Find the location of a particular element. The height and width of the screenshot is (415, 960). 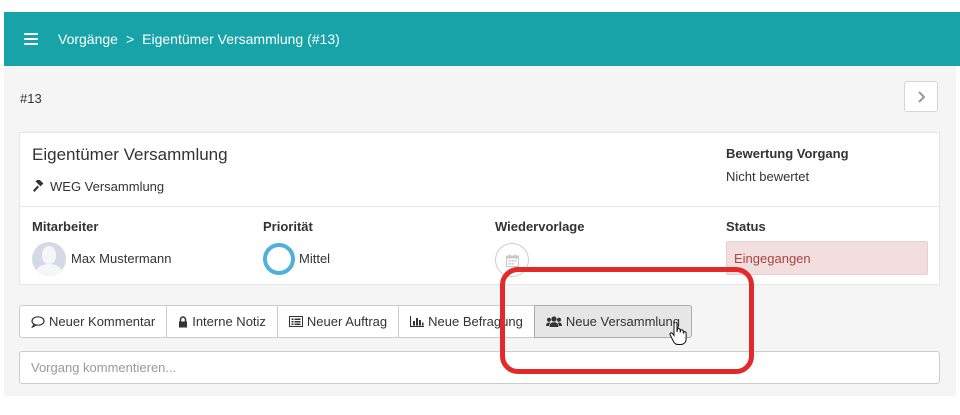

new-survey-label: Neue Befragung is located at coordinates (475, 321).